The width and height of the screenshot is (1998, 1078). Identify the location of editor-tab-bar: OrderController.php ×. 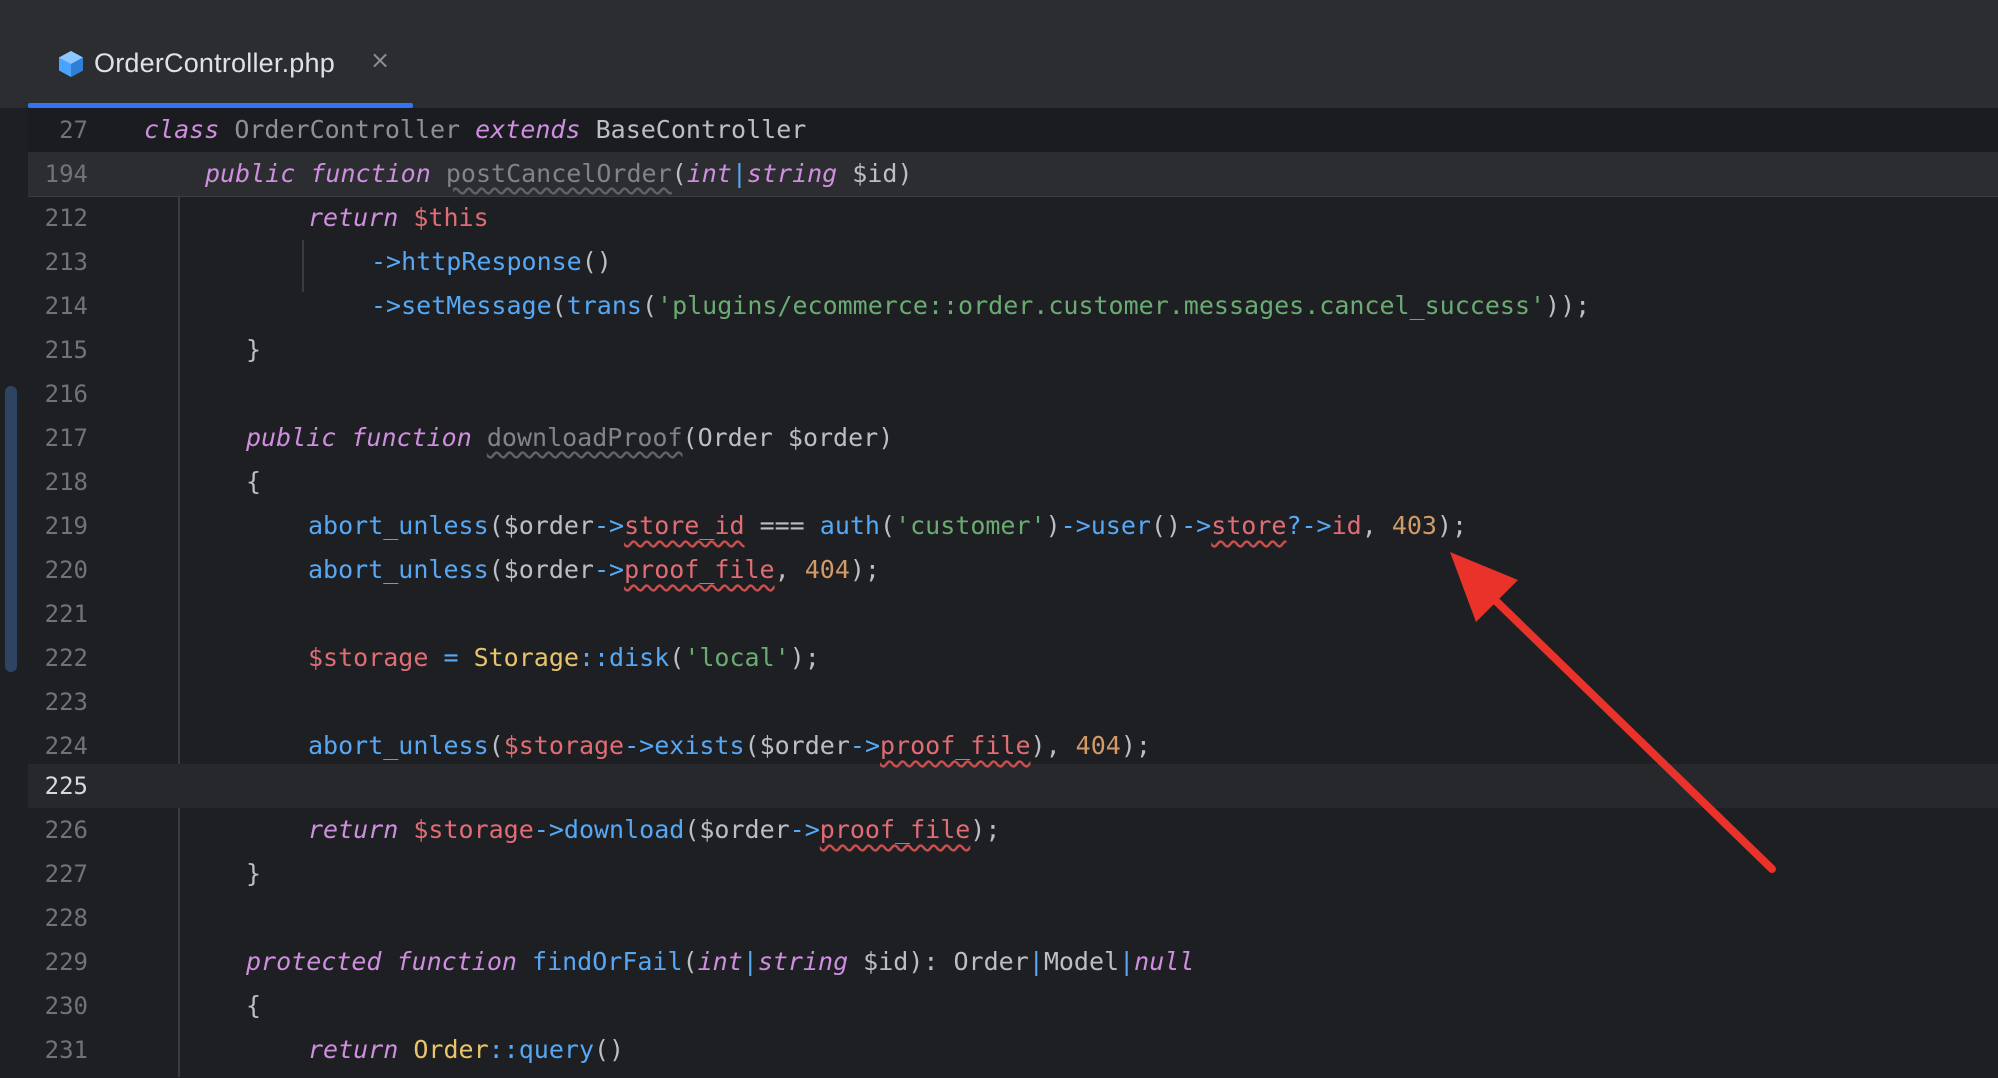
(999, 54).